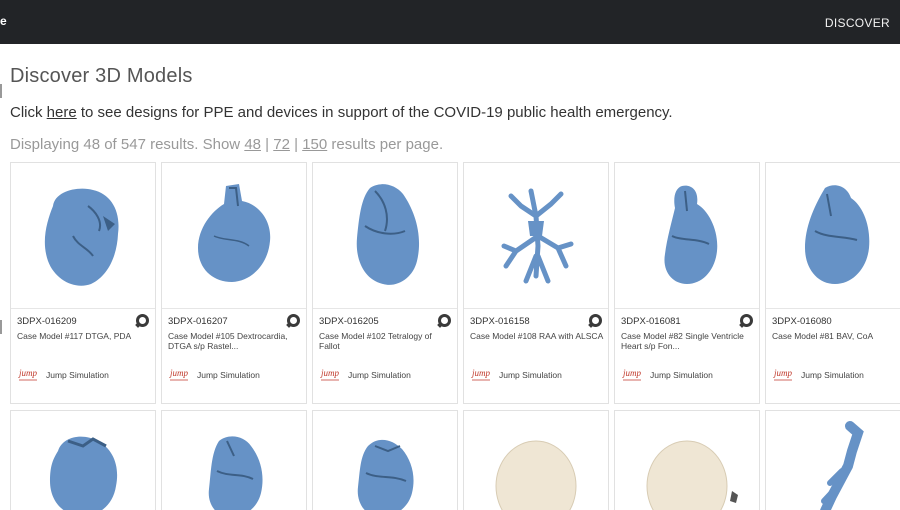 This screenshot has width=900, height=510. I want to click on model-code: 3DPX-016081, so click(651, 321).